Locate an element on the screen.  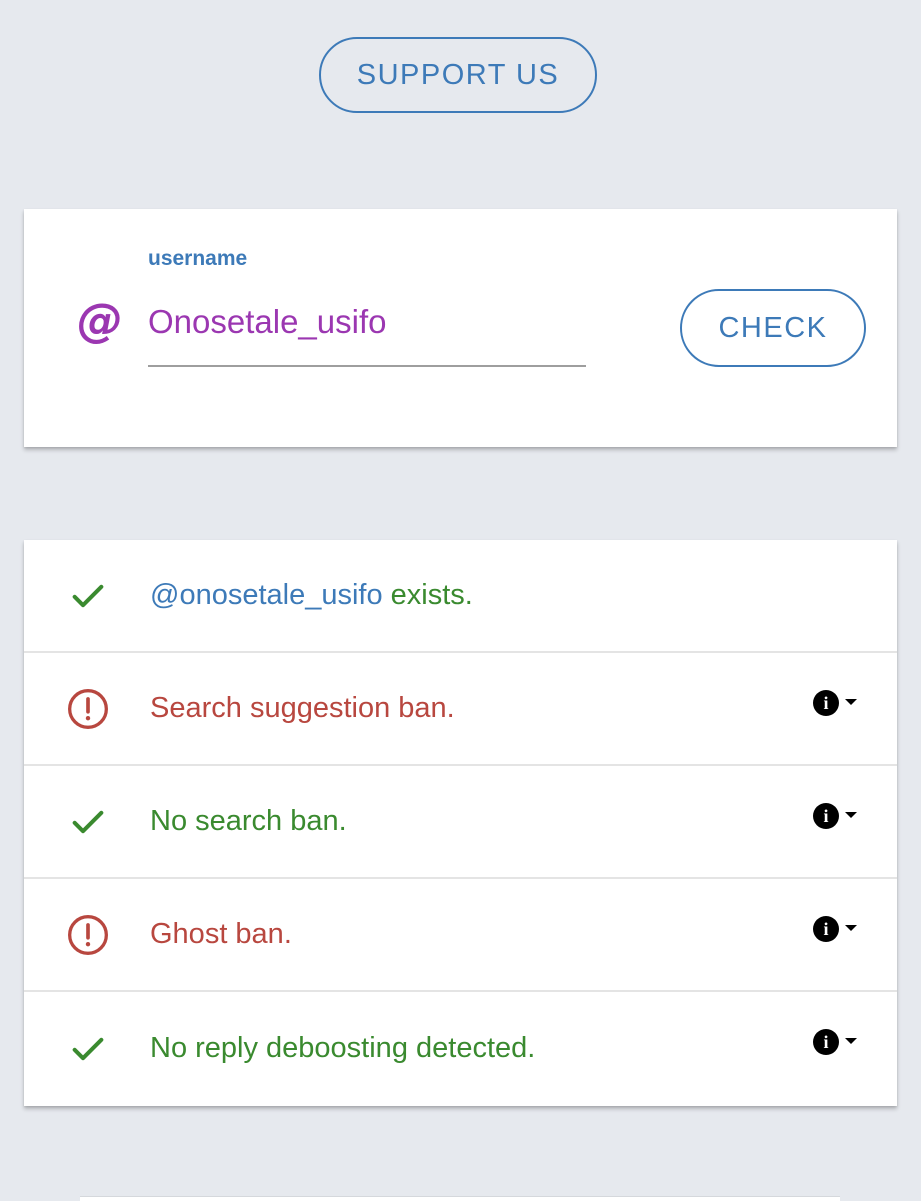
username-input is located at coordinates (367, 329).